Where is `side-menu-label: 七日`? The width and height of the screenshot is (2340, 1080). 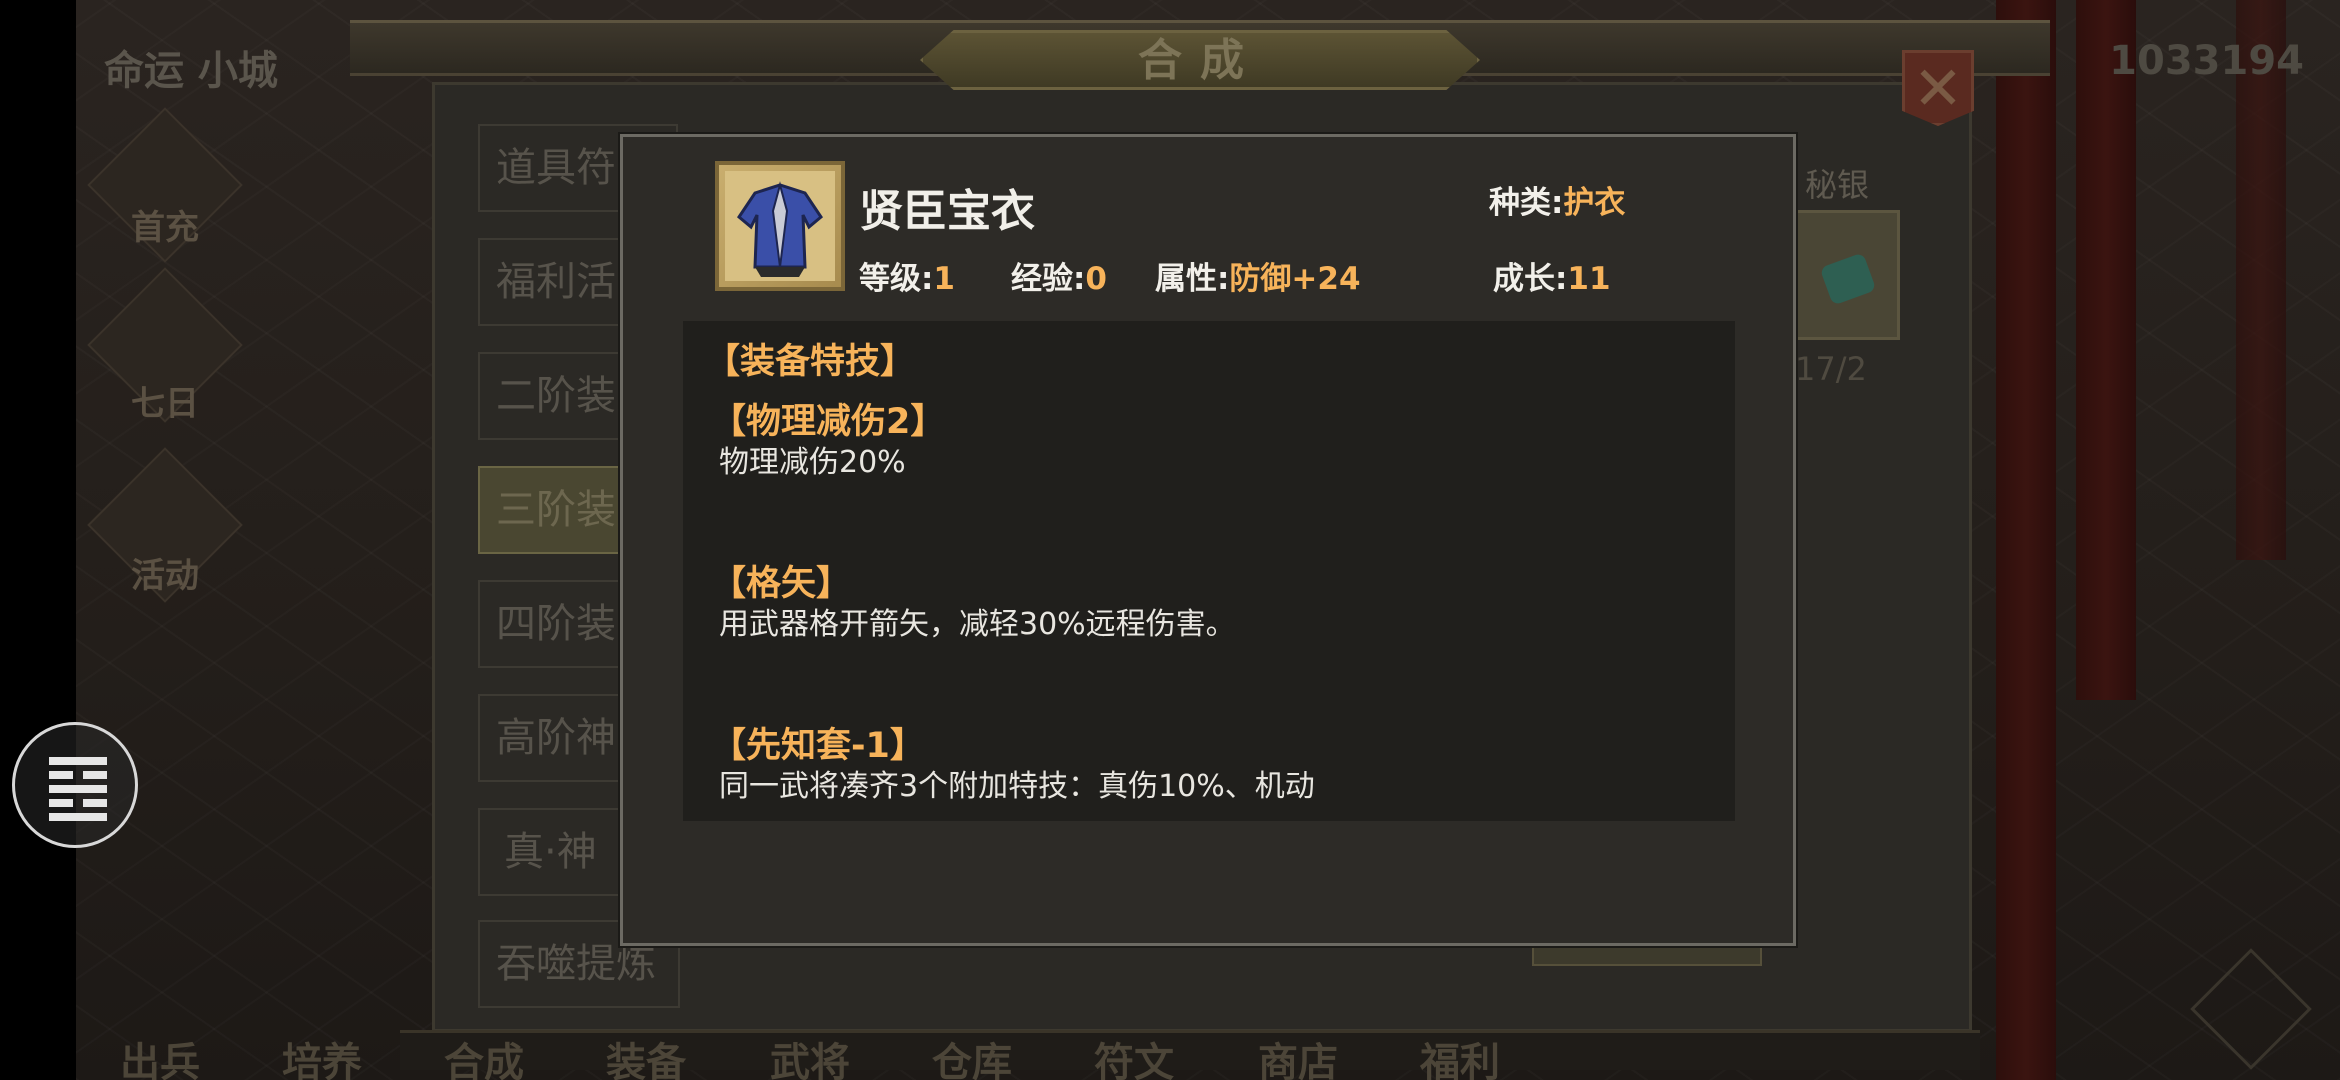
side-menu-label: 七日 is located at coordinates (165, 404).